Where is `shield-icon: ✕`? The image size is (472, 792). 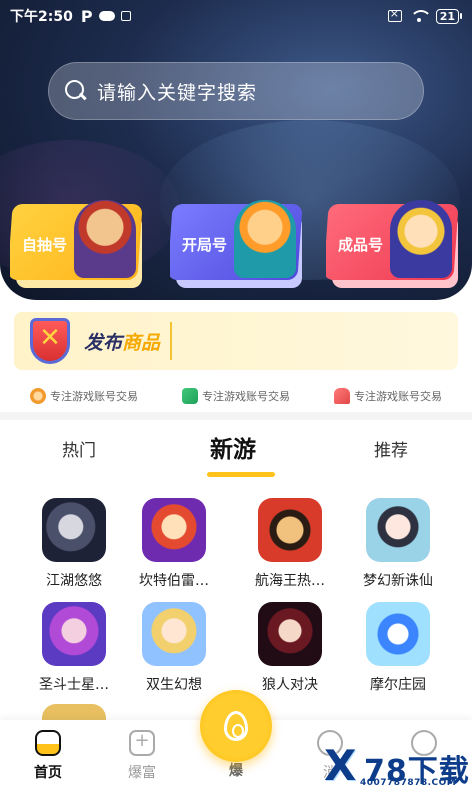 shield-icon: ✕ is located at coordinates (50, 341).